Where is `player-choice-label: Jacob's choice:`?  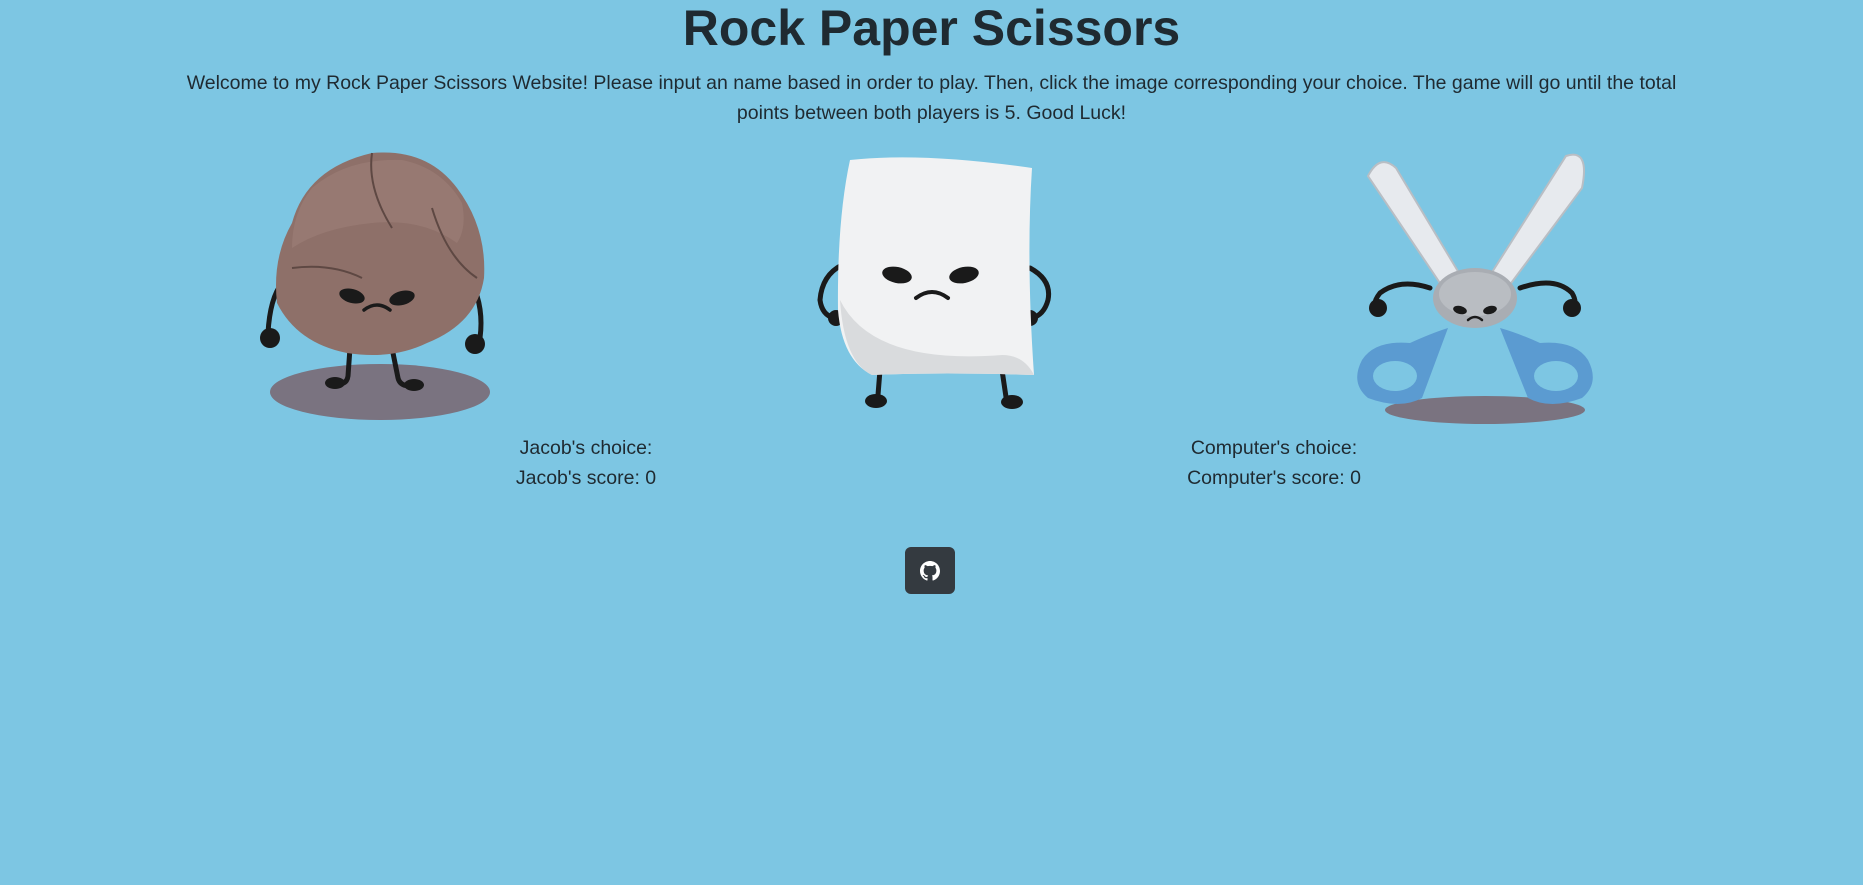
player-choice-label: Jacob's choice: is located at coordinates (586, 448).